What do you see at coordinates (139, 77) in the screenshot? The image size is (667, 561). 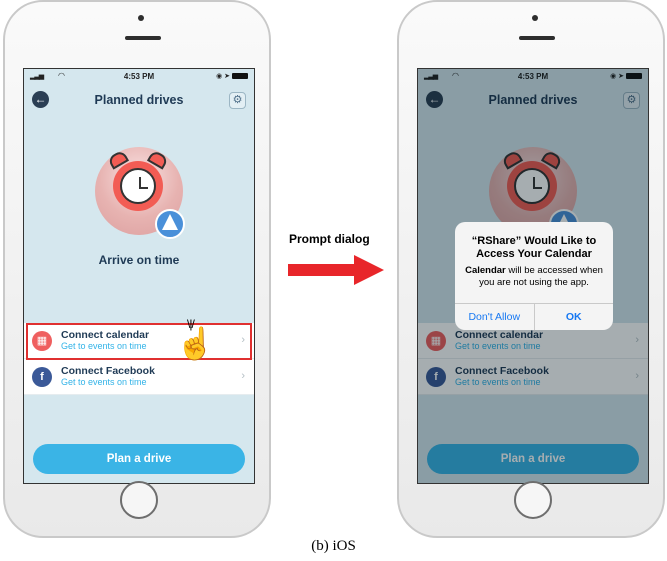 I see `status-bar: ▂▃▅ ◠ 4:53 PM ◉ ➤` at bounding box center [139, 77].